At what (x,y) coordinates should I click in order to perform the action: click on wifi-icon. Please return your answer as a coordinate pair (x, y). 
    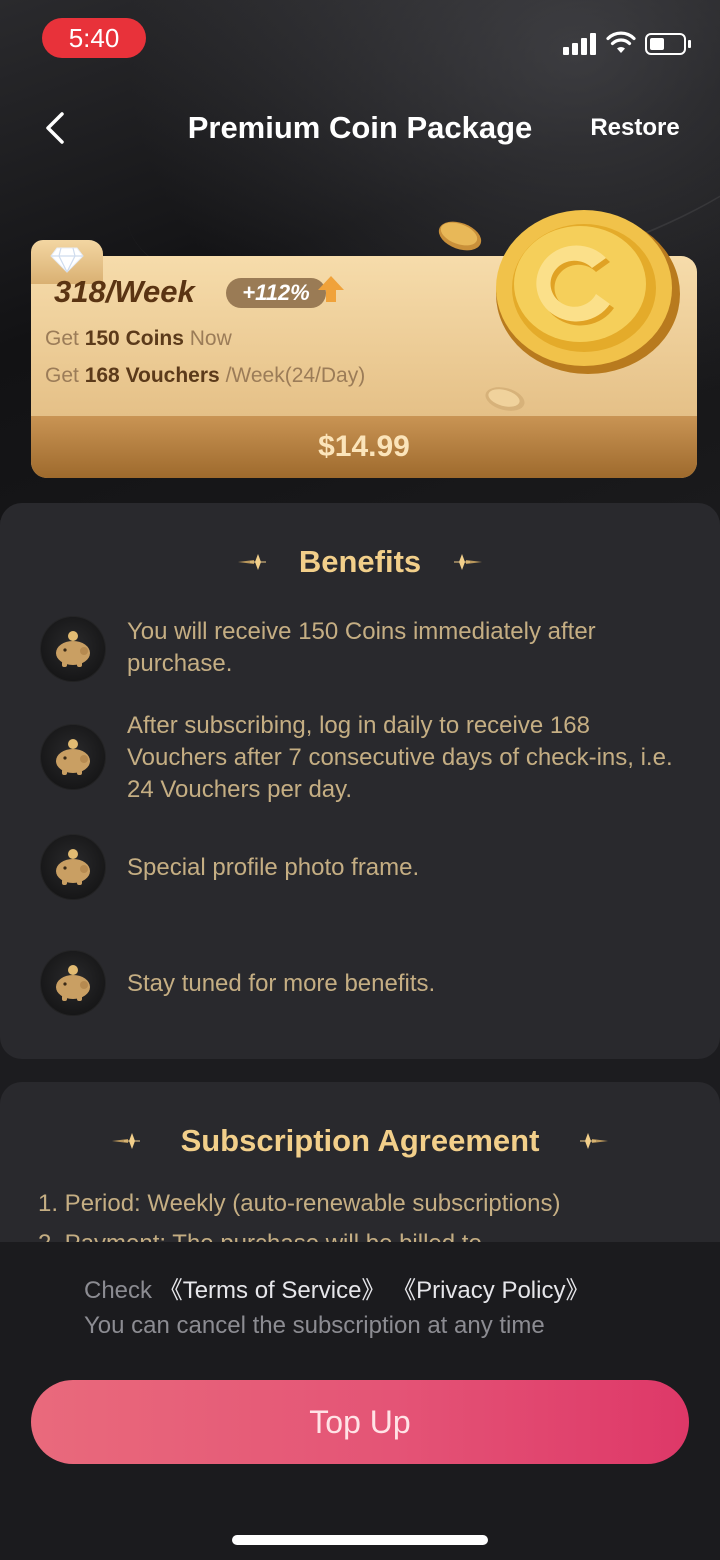
    Looking at the image, I should click on (621, 42).